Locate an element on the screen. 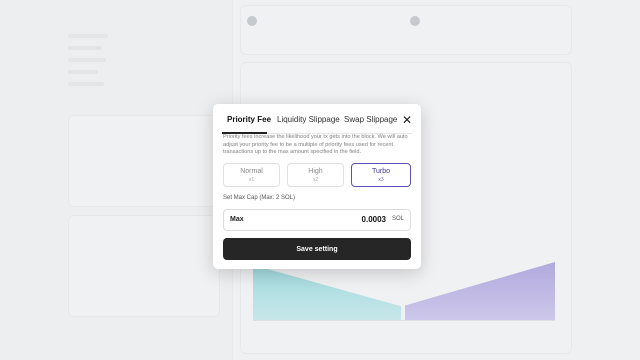 The width and height of the screenshot is (640, 360). tab-liquidity-slippage: Liquidity Slippage is located at coordinates (308, 119).